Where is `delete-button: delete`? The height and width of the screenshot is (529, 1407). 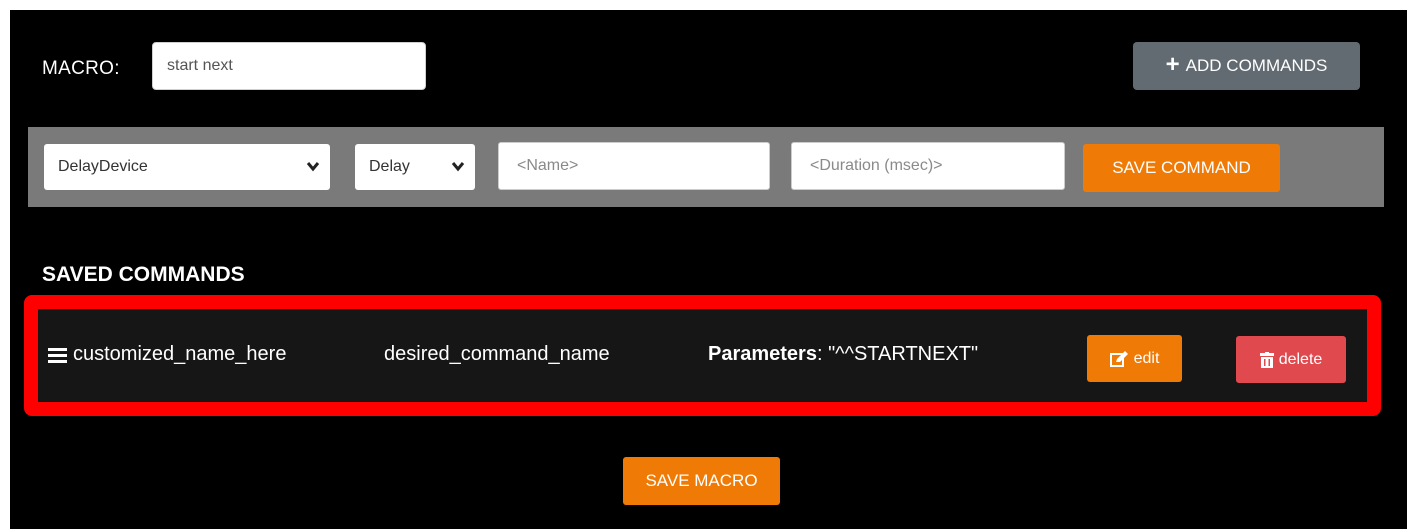
delete-button: delete is located at coordinates (1291, 359).